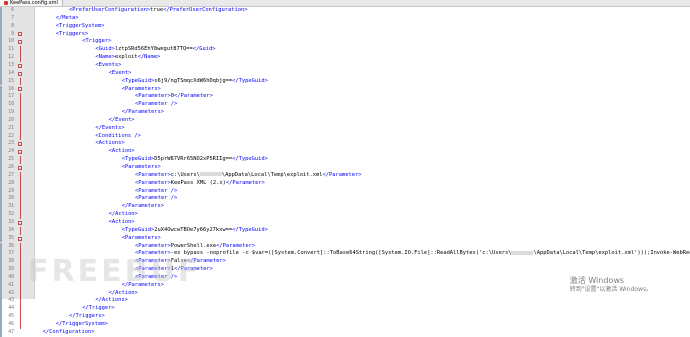 The height and width of the screenshot is (337, 690). I want to click on line-number: 7, so click(12, 18).